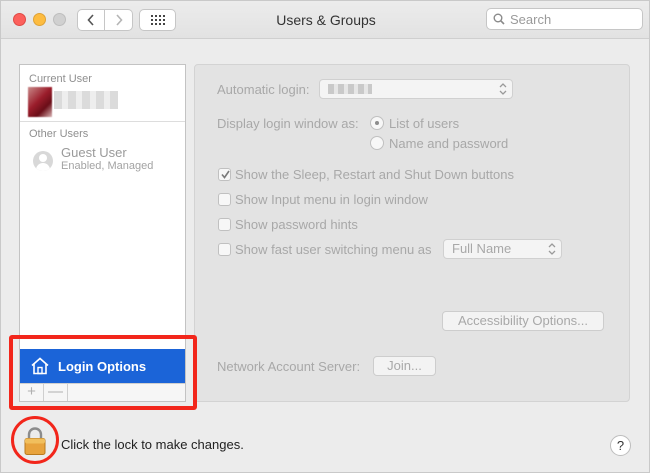  Describe the element at coordinates (424, 123) in the screenshot. I see `list-of-users-label: List of users` at that location.